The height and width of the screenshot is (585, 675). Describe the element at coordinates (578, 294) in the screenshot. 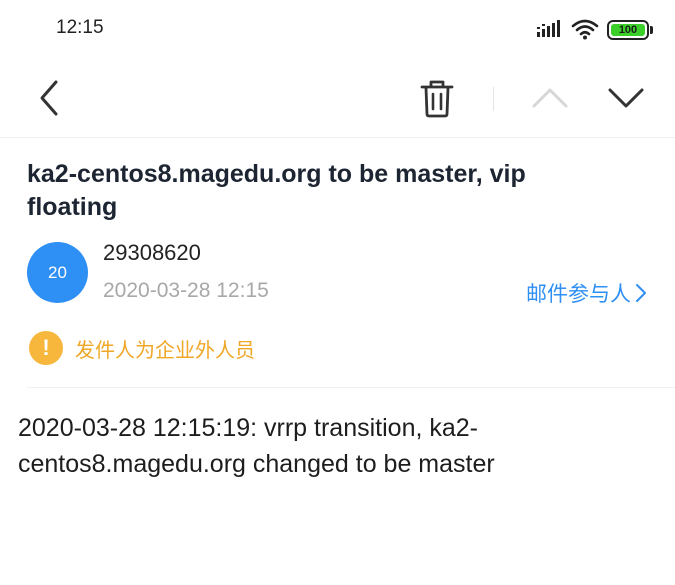

I see `participants-label: 邮件参与人` at that location.